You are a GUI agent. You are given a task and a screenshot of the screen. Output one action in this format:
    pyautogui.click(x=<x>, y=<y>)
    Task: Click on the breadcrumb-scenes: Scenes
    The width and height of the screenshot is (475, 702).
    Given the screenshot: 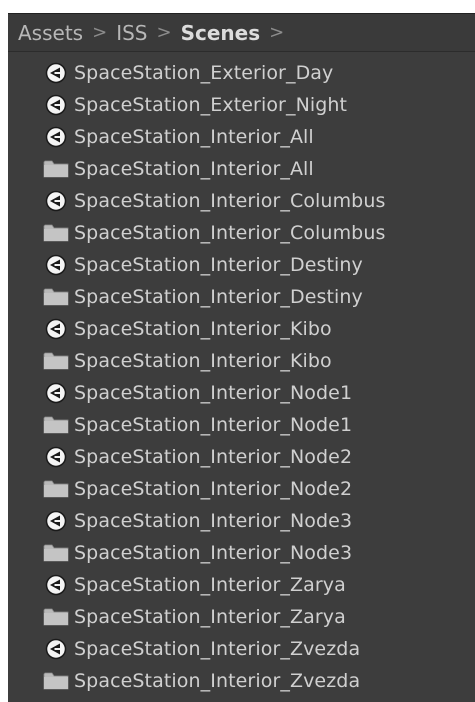 What is the action you would take?
    pyautogui.click(x=221, y=33)
    